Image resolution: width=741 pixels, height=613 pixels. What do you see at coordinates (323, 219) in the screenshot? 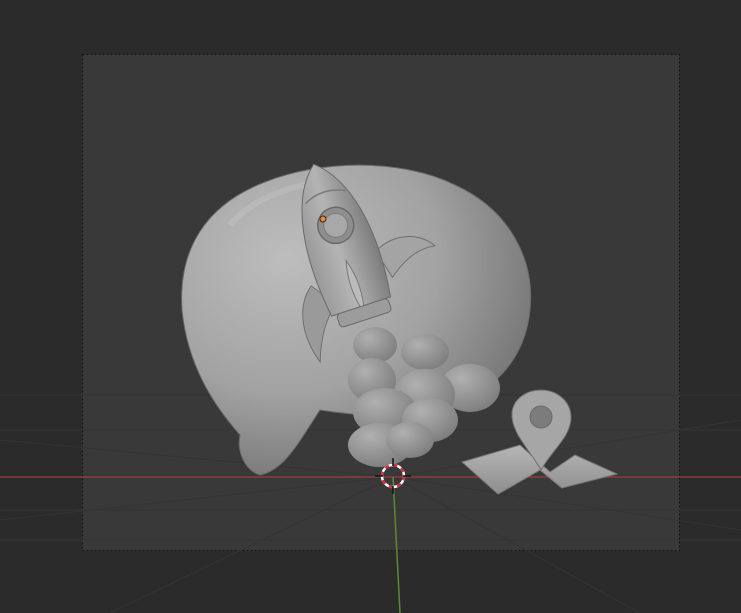
I see `object-origin-icon` at bounding box center [323, 219].